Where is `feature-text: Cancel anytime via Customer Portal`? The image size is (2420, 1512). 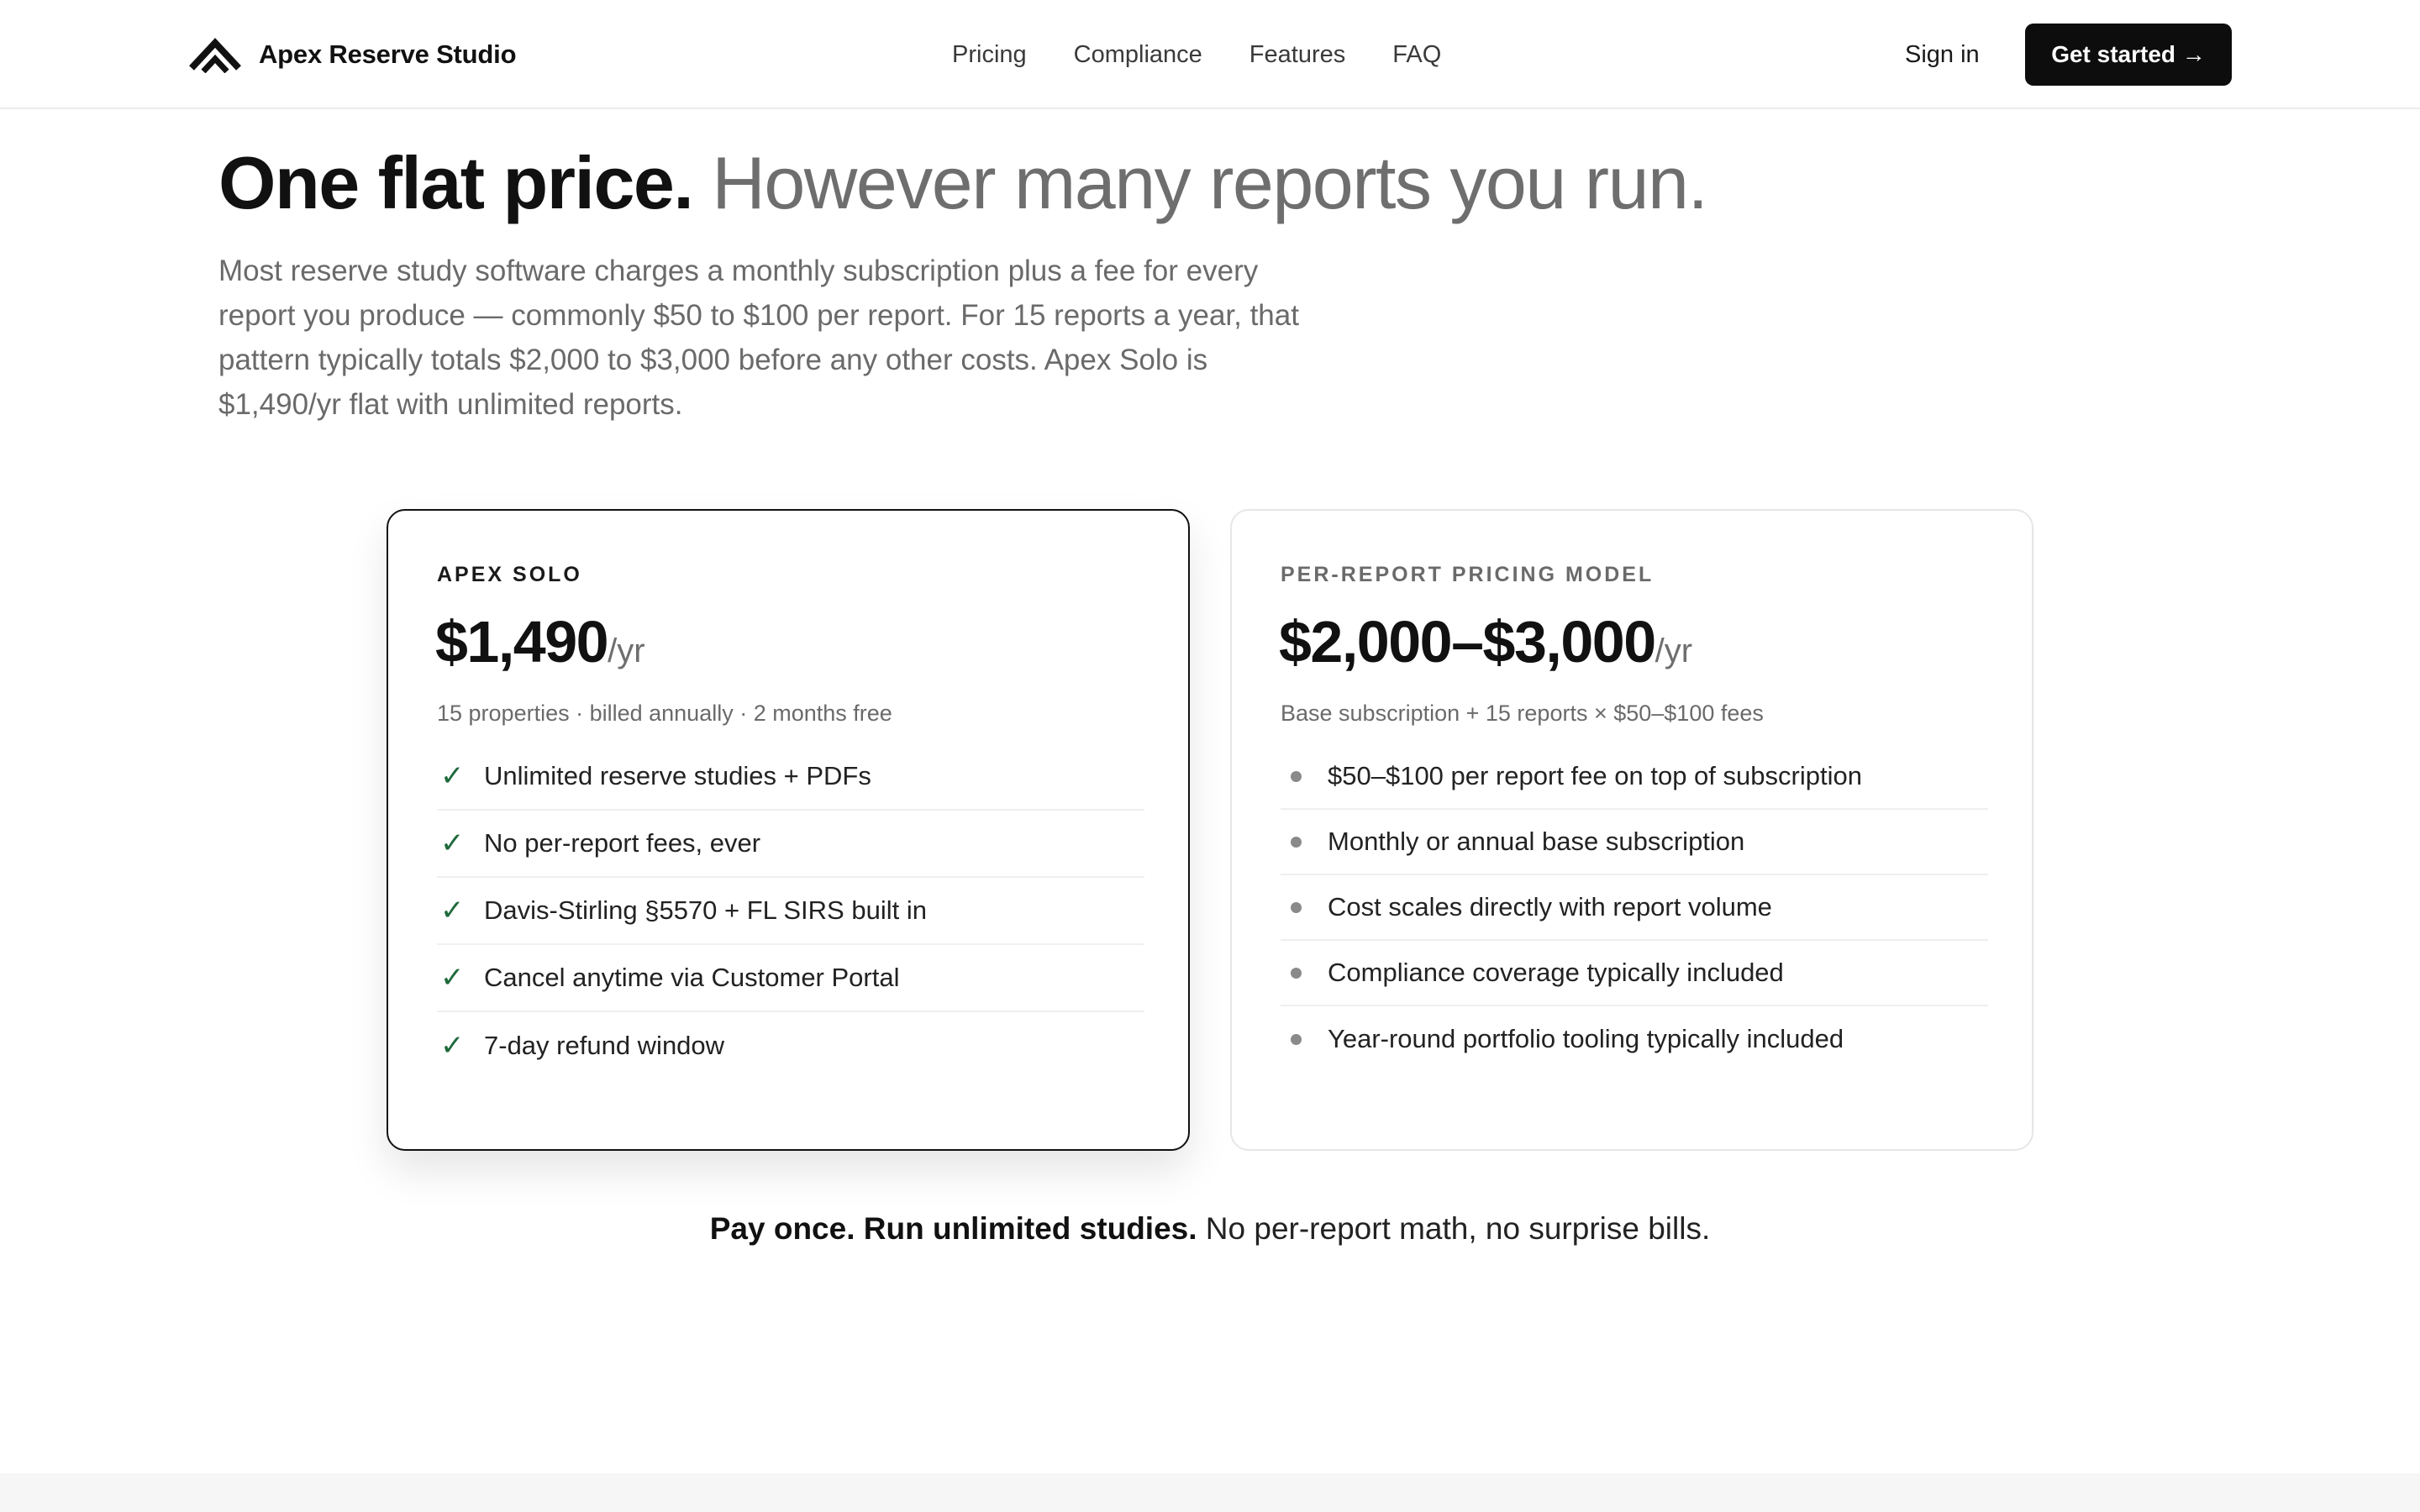 feature-text: Cancel anytime via Customer Portal is located at coordinates (692, 977).